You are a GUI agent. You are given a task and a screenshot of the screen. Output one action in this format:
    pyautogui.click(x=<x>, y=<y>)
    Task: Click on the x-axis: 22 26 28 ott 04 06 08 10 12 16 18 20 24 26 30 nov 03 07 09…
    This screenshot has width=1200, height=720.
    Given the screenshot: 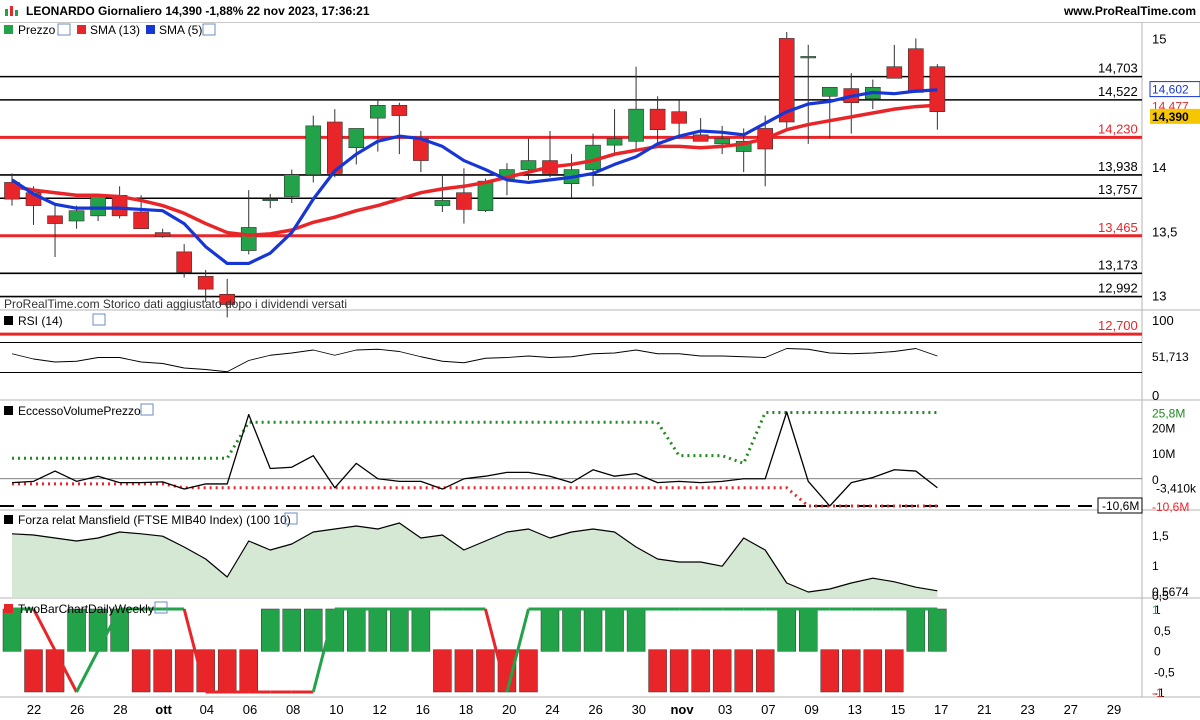 What is the action you would take?
    pyautogui.click(x=574, y=709)
    